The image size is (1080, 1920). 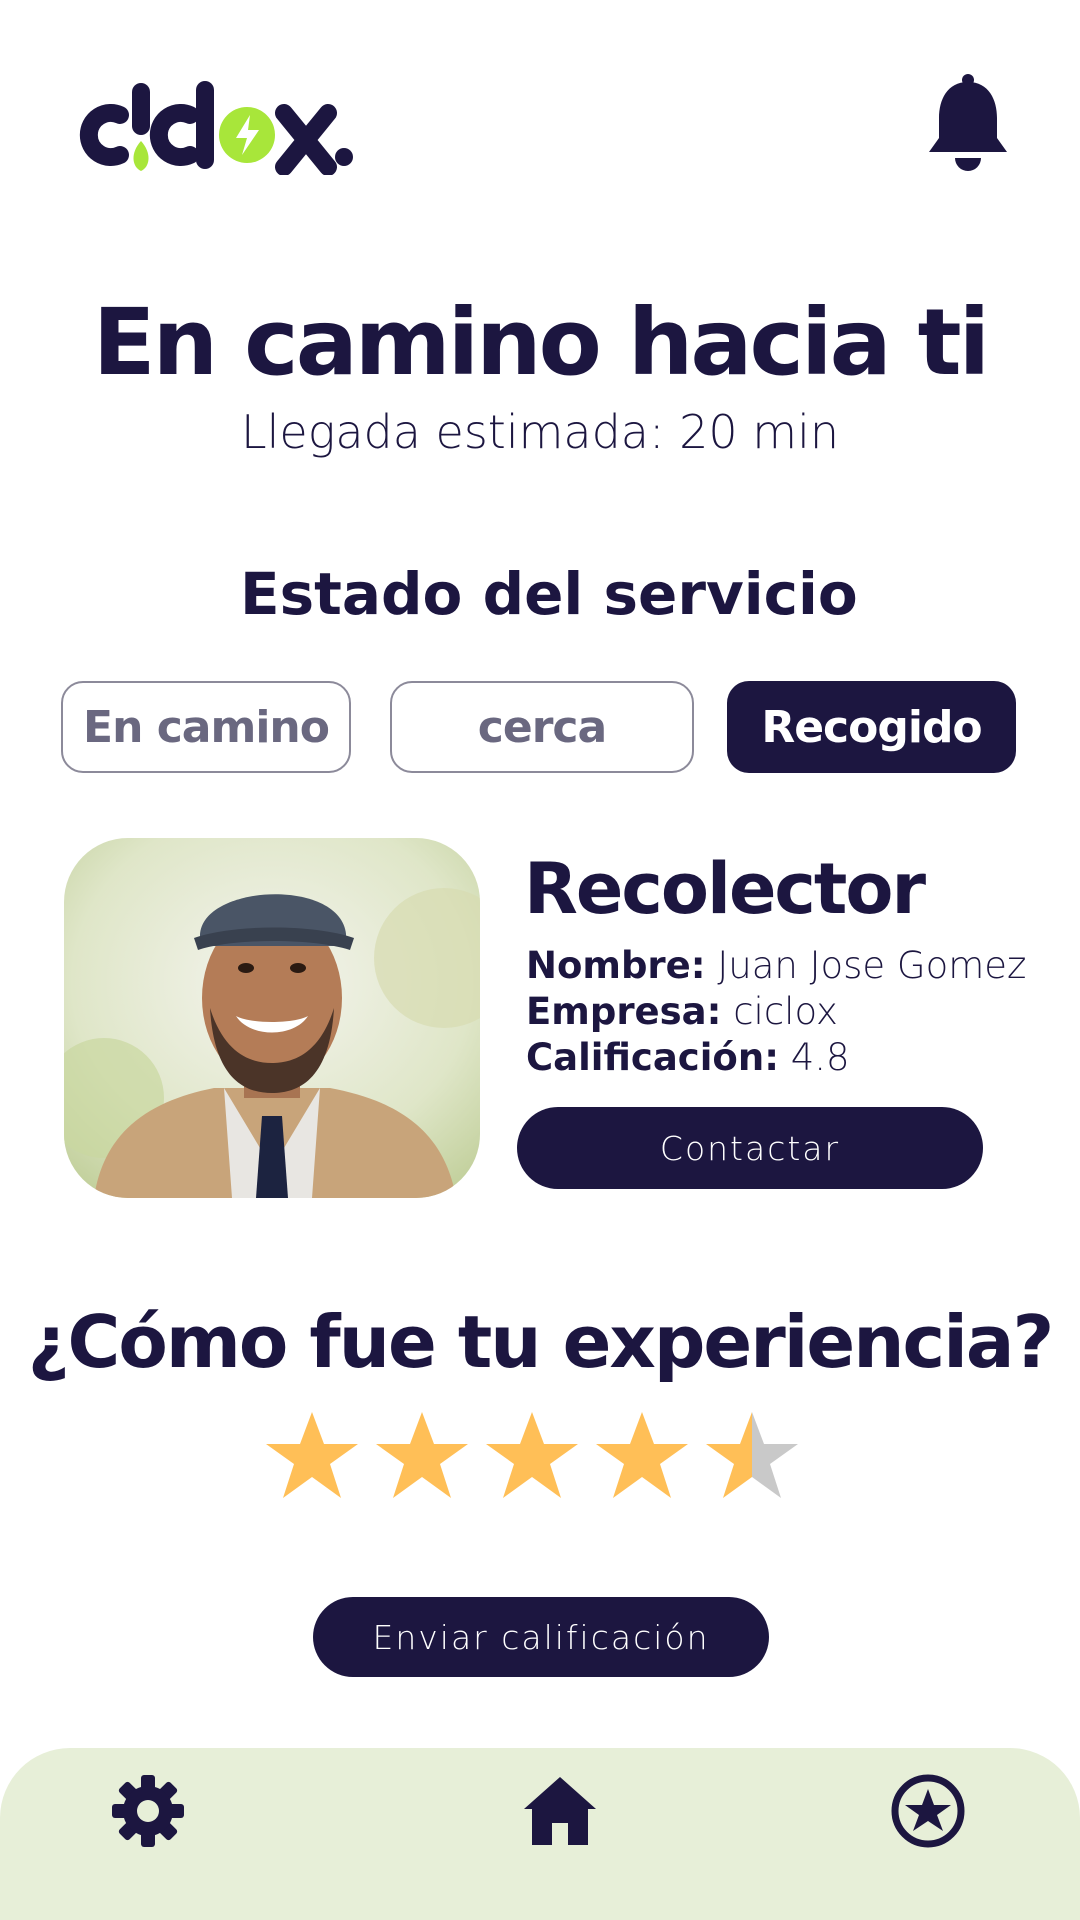 I want to click on experience-question: ¿Cómo fue tu experiencia?, so click(x=540, y=1342).